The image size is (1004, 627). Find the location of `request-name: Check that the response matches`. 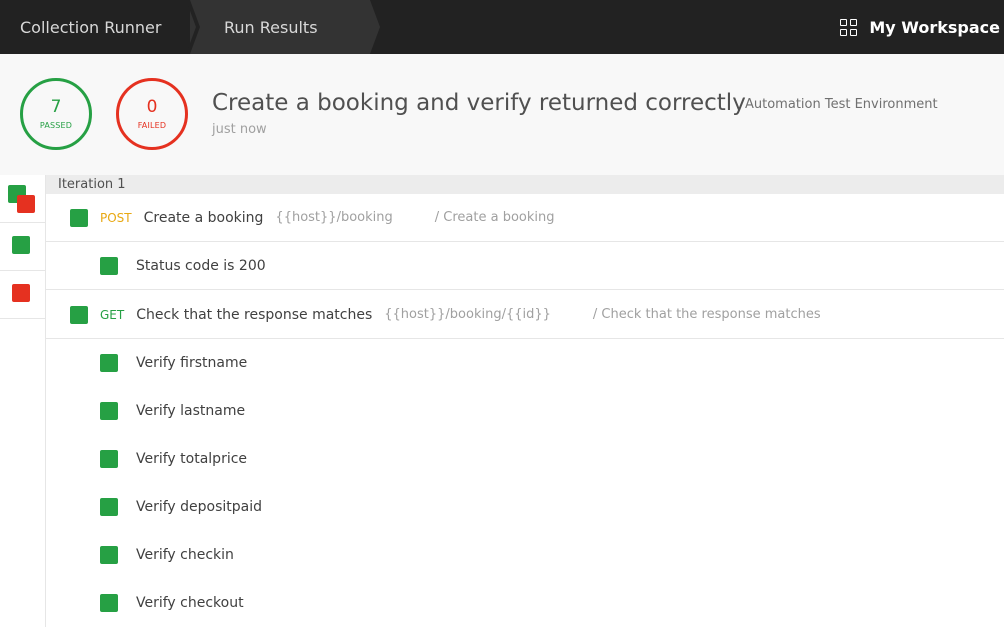

request-name: Check that the response matches is located at coordinates (254, 315).